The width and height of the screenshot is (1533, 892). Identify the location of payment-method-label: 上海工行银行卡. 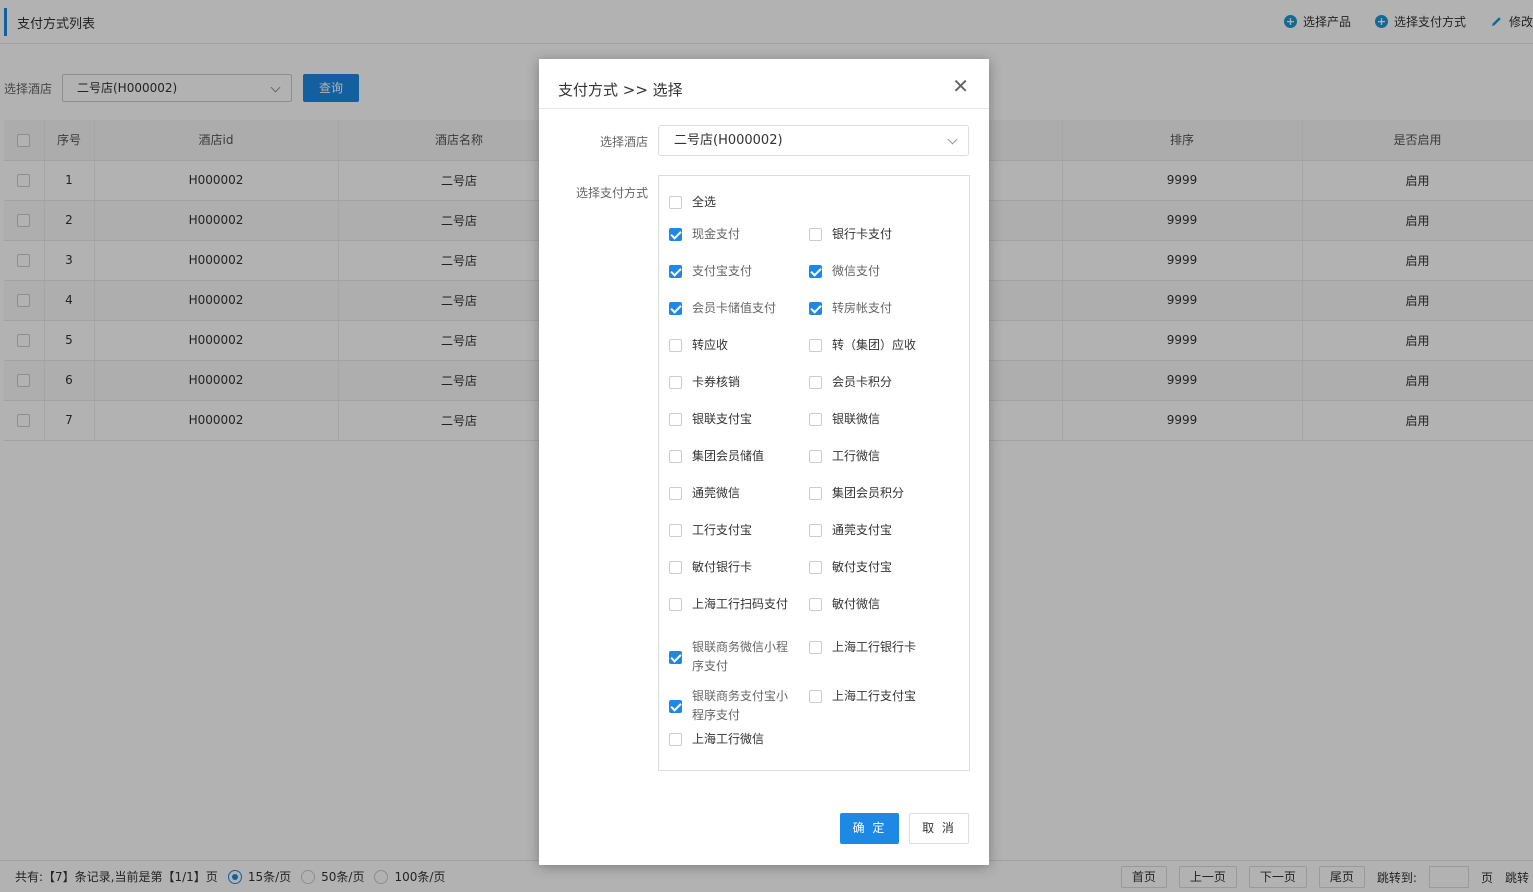
(874, 647).